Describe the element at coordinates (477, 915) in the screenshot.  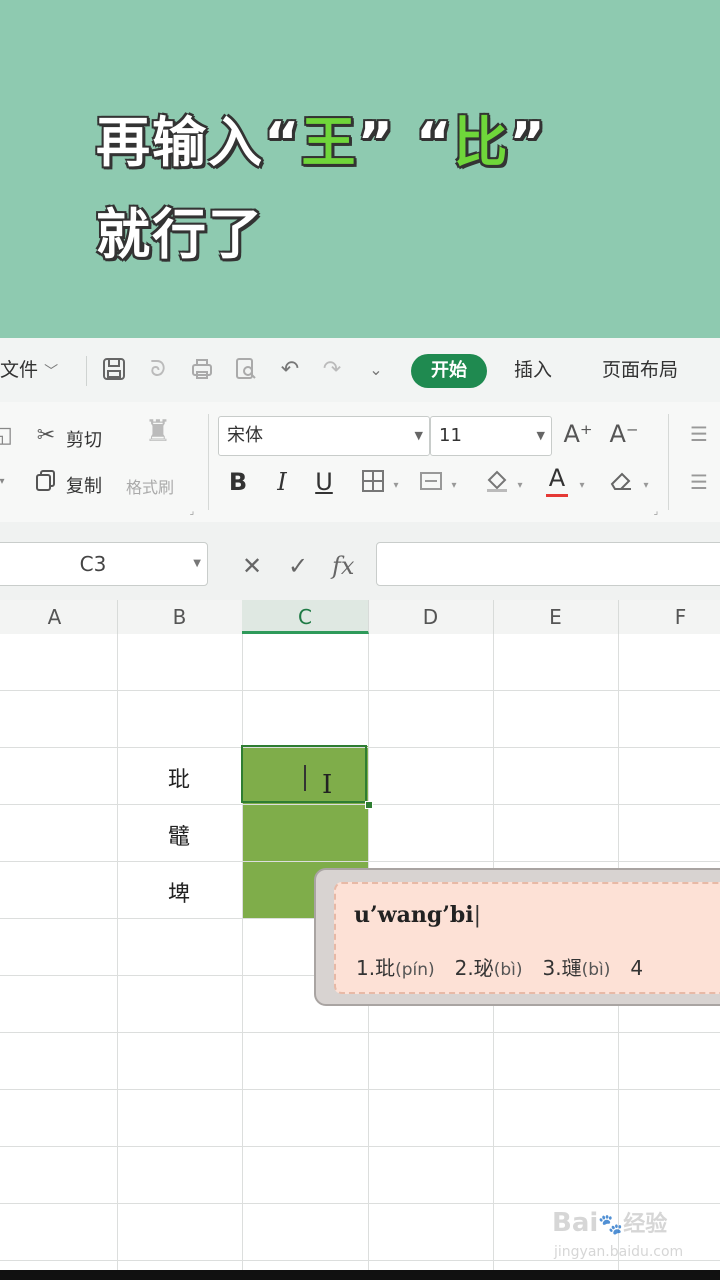
I see `ime-caret: |` at that location.